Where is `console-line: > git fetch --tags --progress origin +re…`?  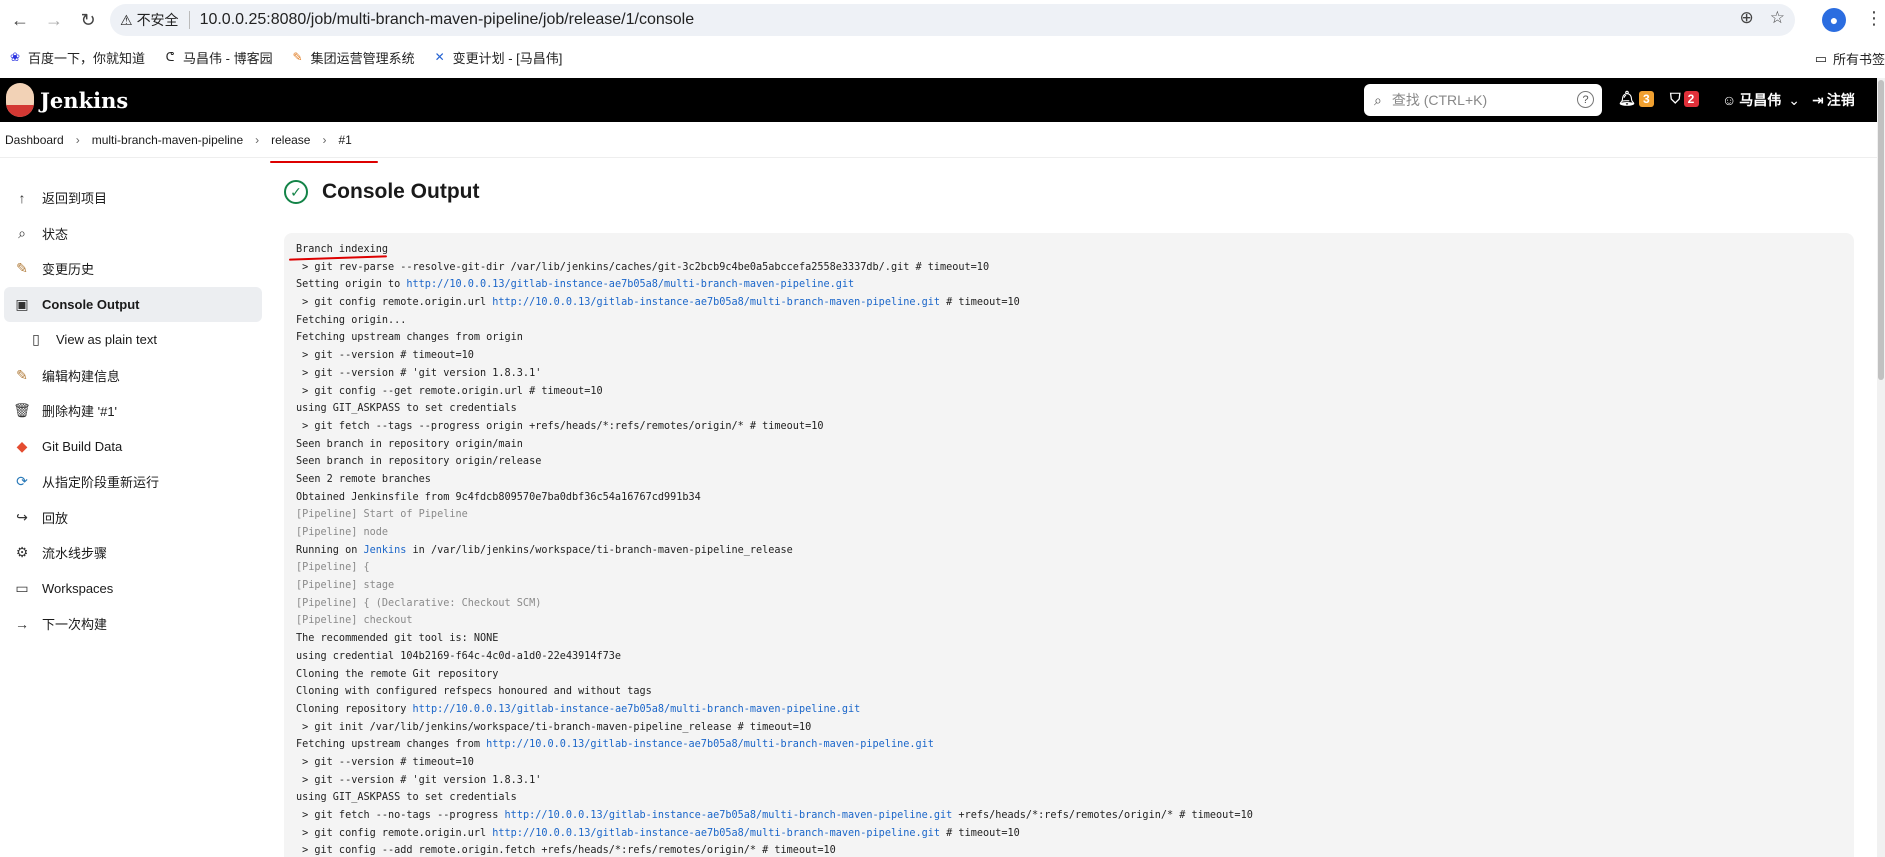 console-line: > git fetch --tags --progress origin +re… is located at coordinates (1069, 427).